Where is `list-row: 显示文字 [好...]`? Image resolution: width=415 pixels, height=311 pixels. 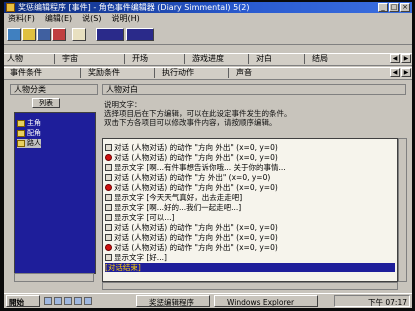
list-row: 显示文字 [好...] is located at coordinates (250, 257).